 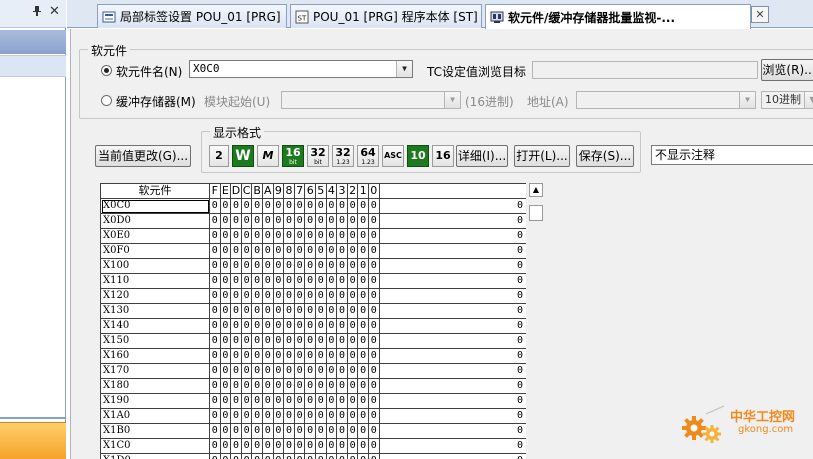 What do you see at coordinates (106, 70) in the screenshot?
I see `device-name-radio` at bounding box center [106, 70].